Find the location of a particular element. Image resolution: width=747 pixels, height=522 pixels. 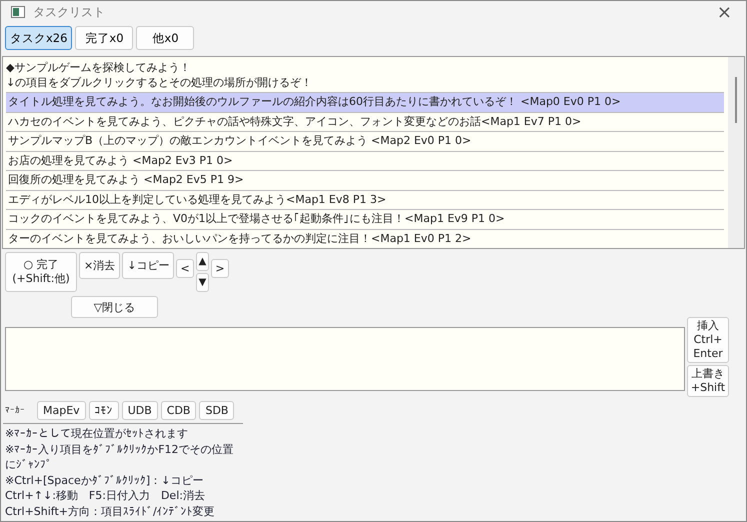

help-text: ※Ctrl+[Spaceかﾀﾞﾌﾞﾙｸﾘｯｸ]：↓コピー is located at coordinates (104, 480).